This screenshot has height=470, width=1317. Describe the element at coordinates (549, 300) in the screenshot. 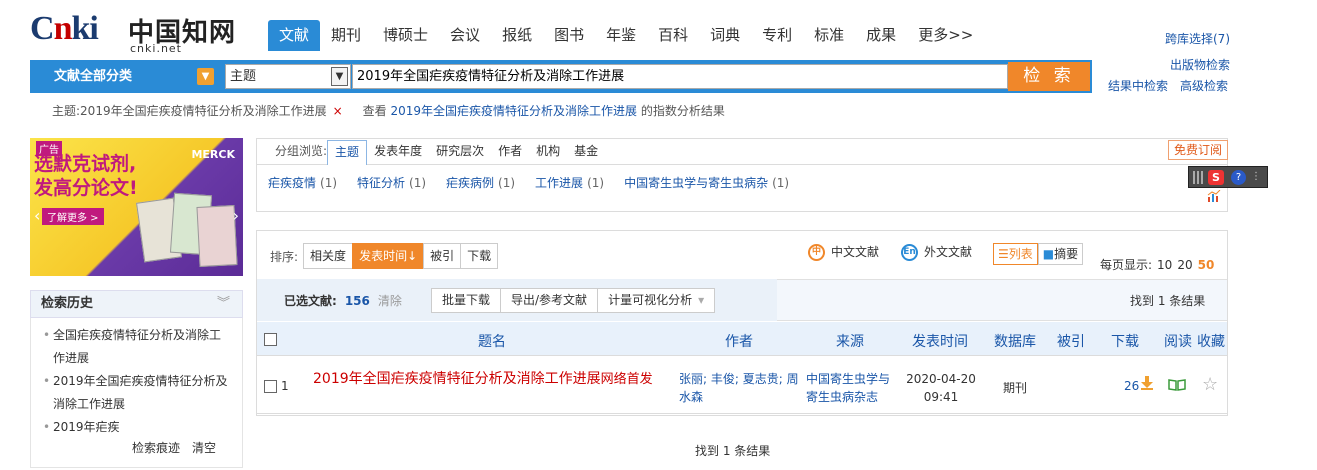

I see `export-button: 导出/参考文献` at that location.